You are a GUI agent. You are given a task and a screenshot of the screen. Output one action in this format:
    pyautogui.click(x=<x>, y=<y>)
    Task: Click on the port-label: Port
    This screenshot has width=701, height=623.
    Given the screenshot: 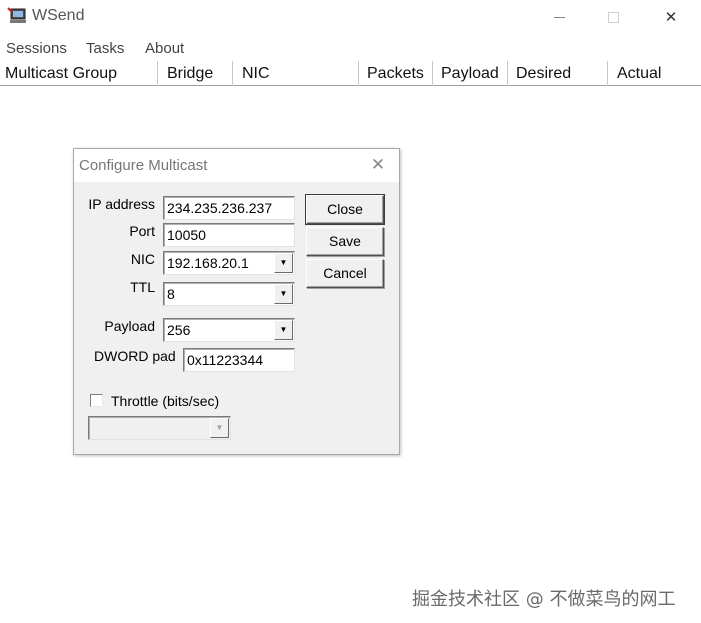 What is the action you would take?
    pyautogui.click(x=142, y=231)
    